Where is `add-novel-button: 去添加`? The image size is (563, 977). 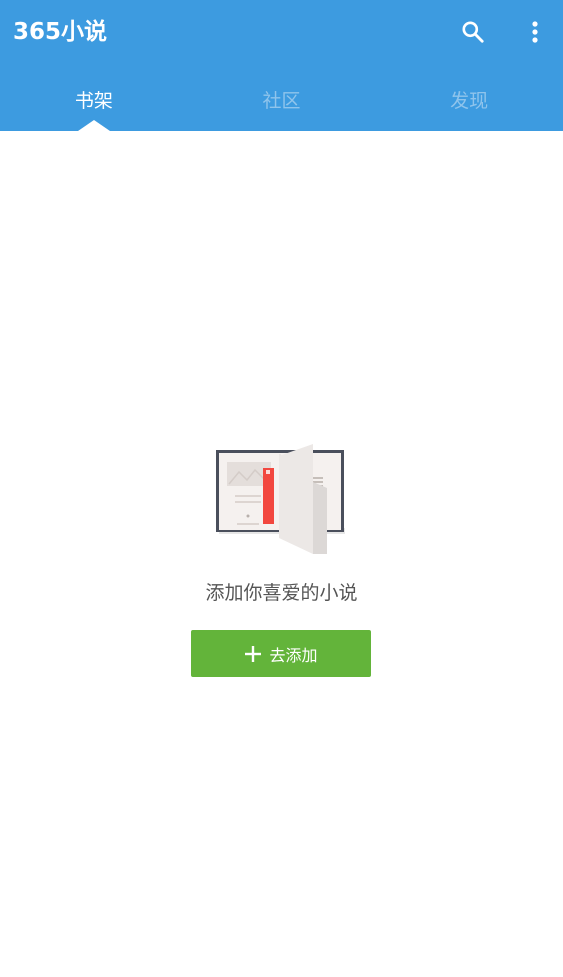 add-novel-button: 去添加 is located at coordinates (281, 653).